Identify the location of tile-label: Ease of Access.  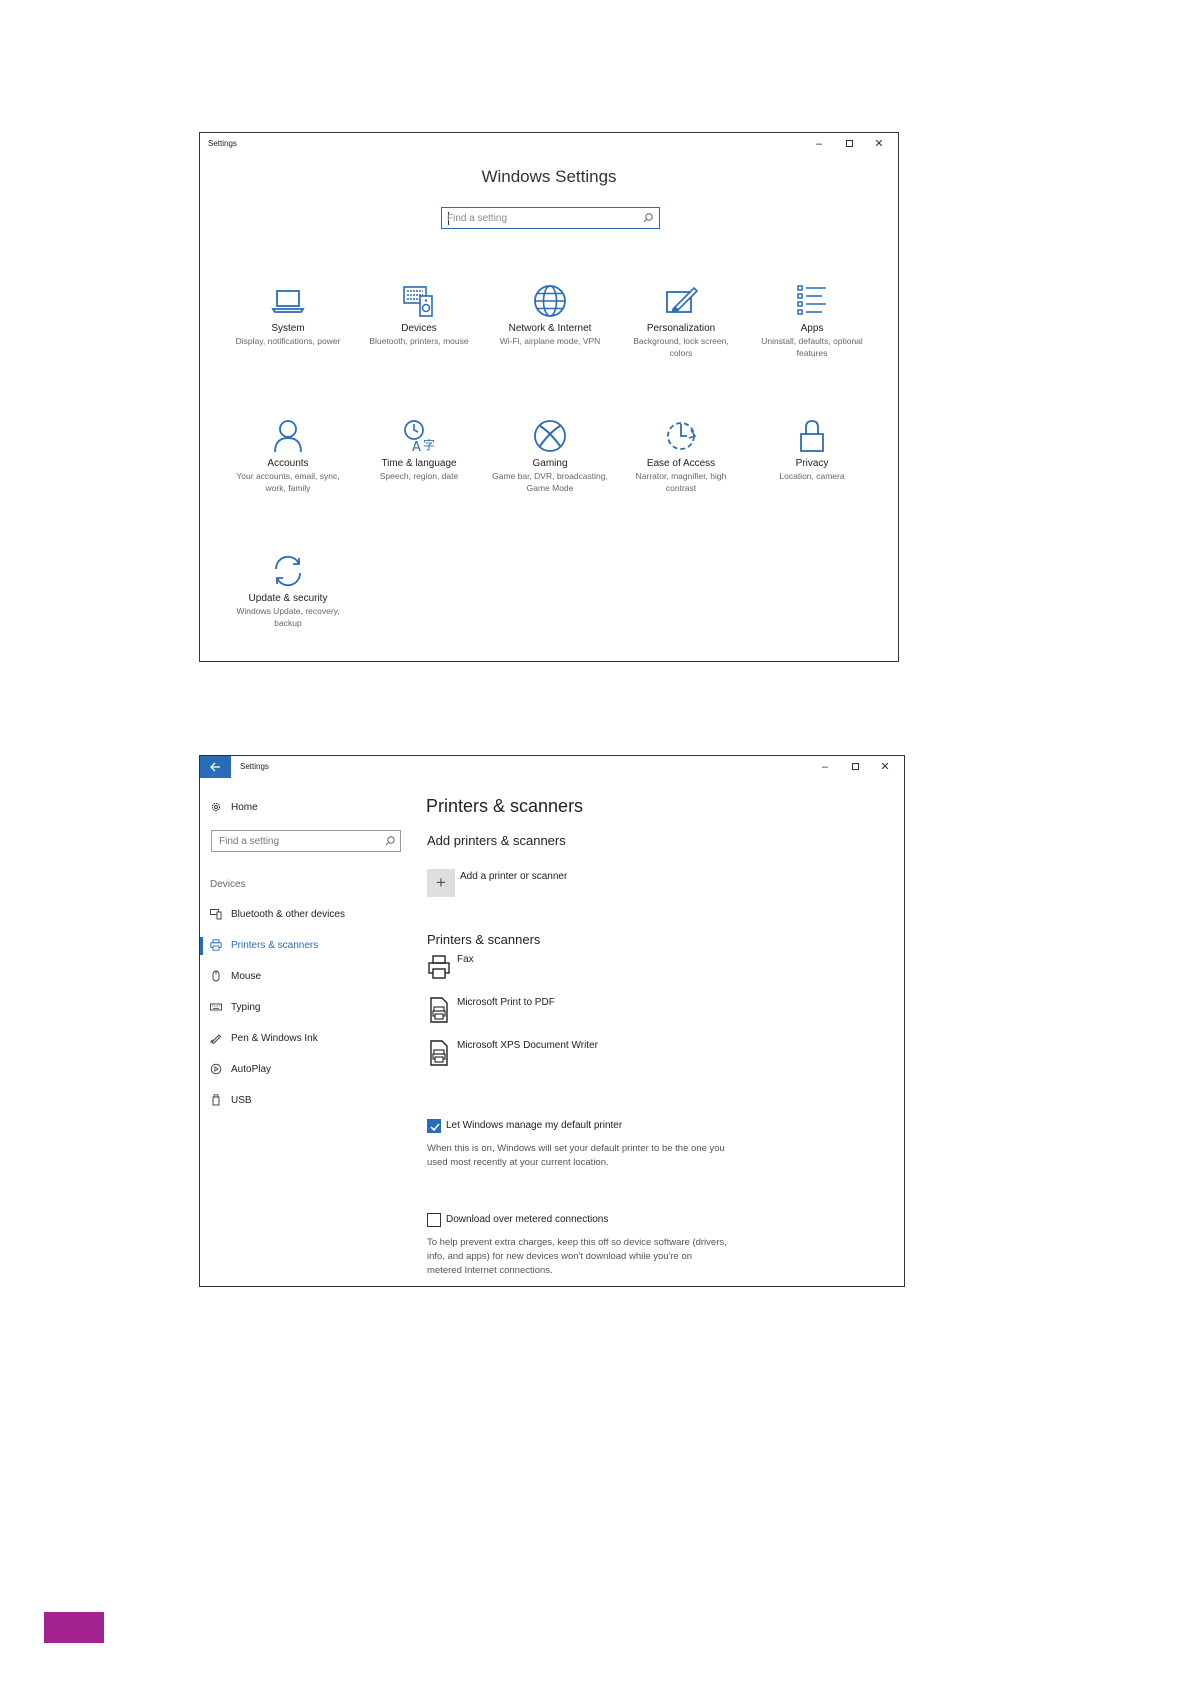
(681, 463).